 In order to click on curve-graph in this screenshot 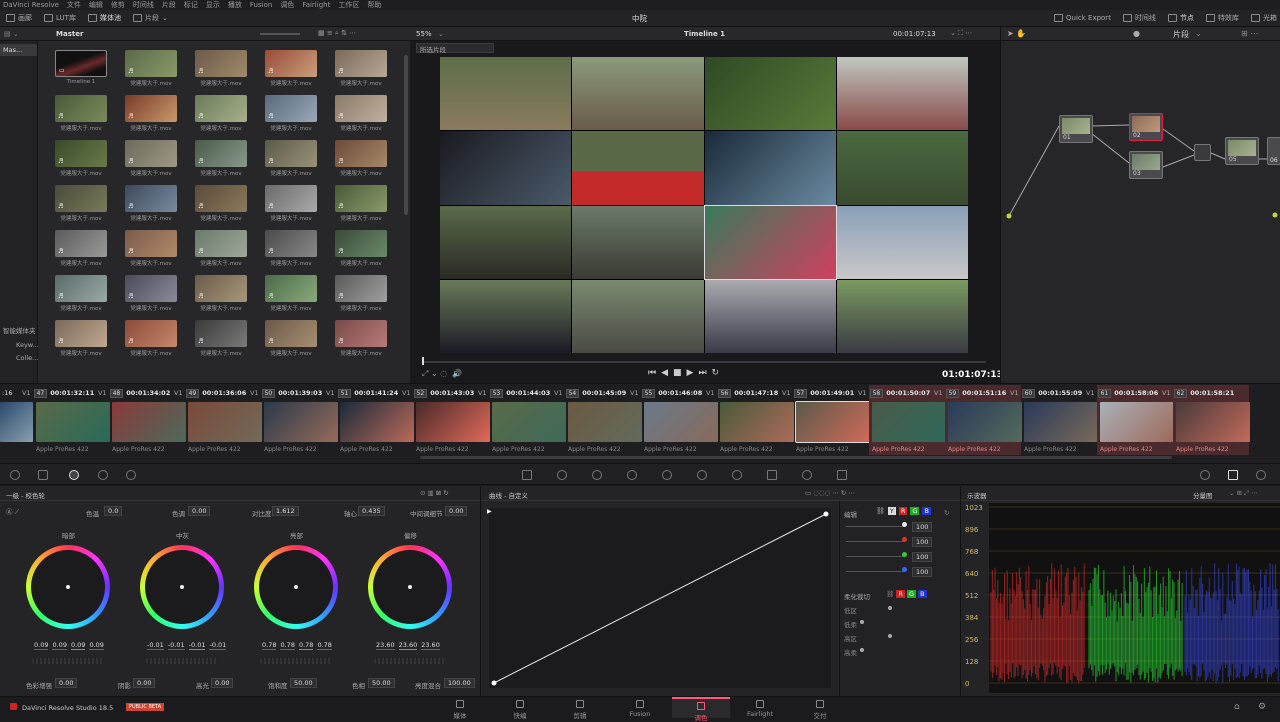, I will do `click(660, 598)`.